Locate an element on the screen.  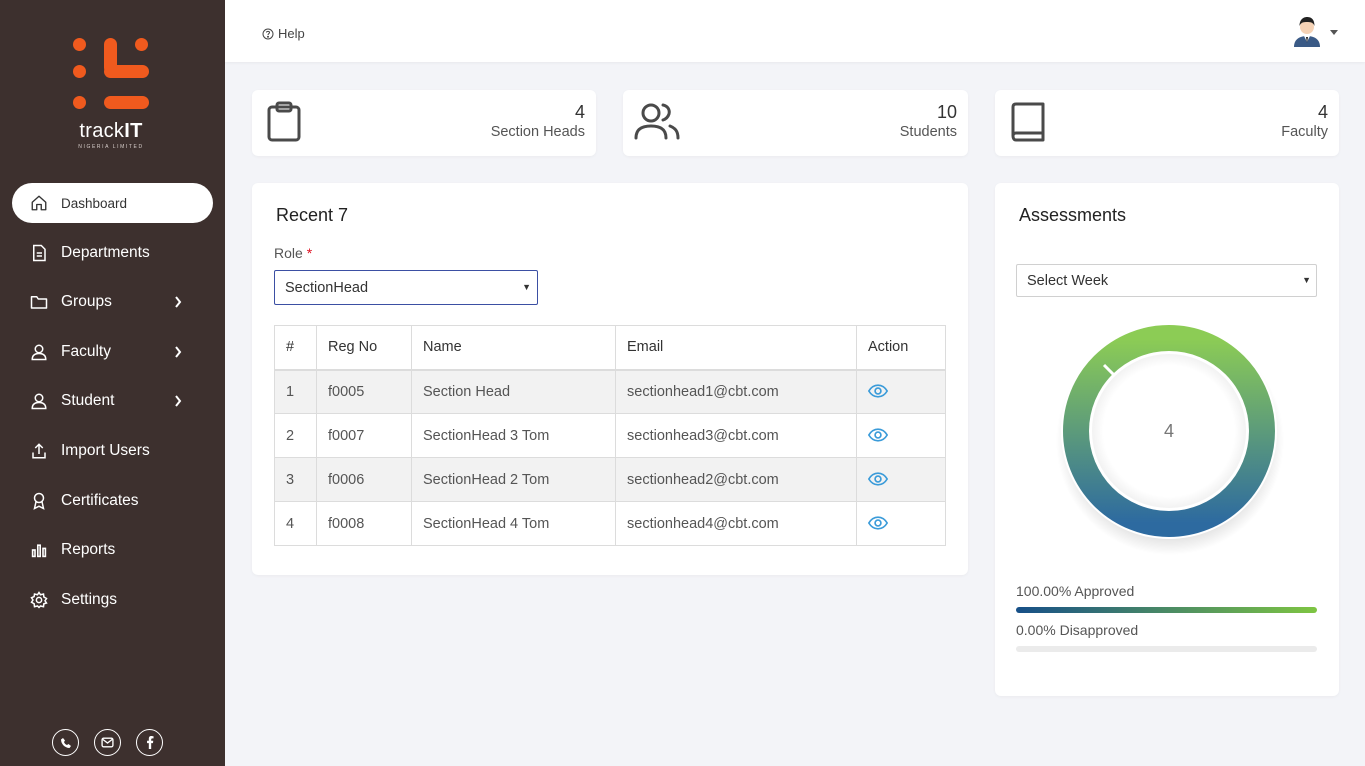
table-header-row: # Reg No Name Email Action is located at coordinates (610, 348).